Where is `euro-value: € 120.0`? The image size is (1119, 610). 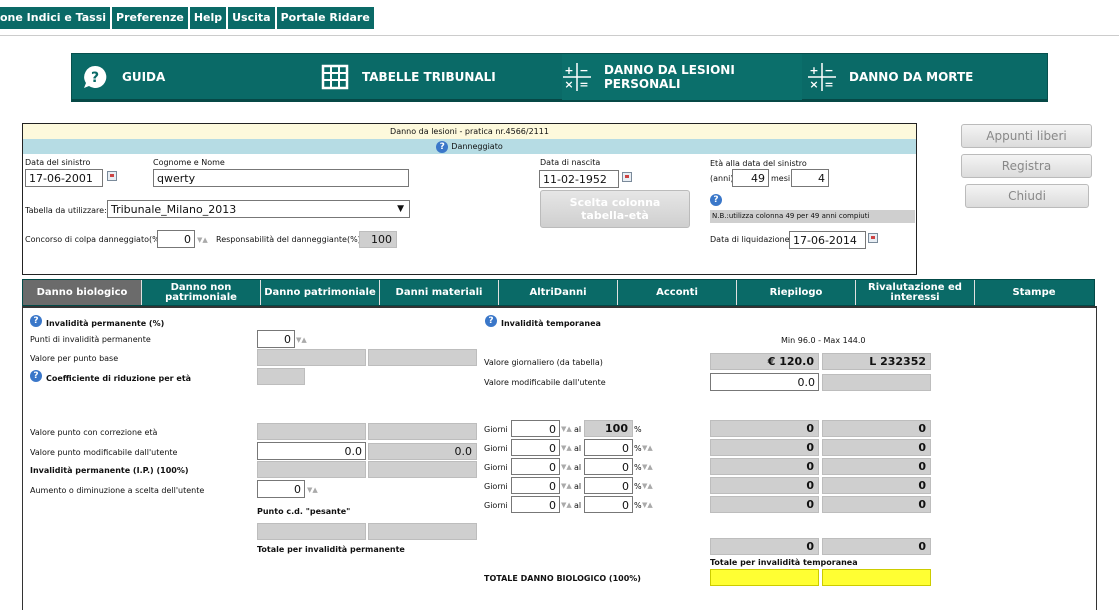
euro-value: € 120.0 is located at coordinates (764, 361).